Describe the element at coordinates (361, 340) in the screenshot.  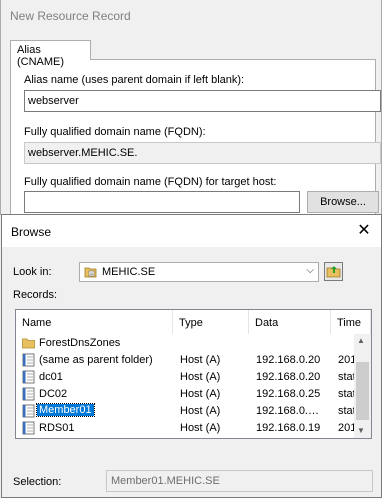
I see `scroll-up-arrow-icon: ▲` at that location.